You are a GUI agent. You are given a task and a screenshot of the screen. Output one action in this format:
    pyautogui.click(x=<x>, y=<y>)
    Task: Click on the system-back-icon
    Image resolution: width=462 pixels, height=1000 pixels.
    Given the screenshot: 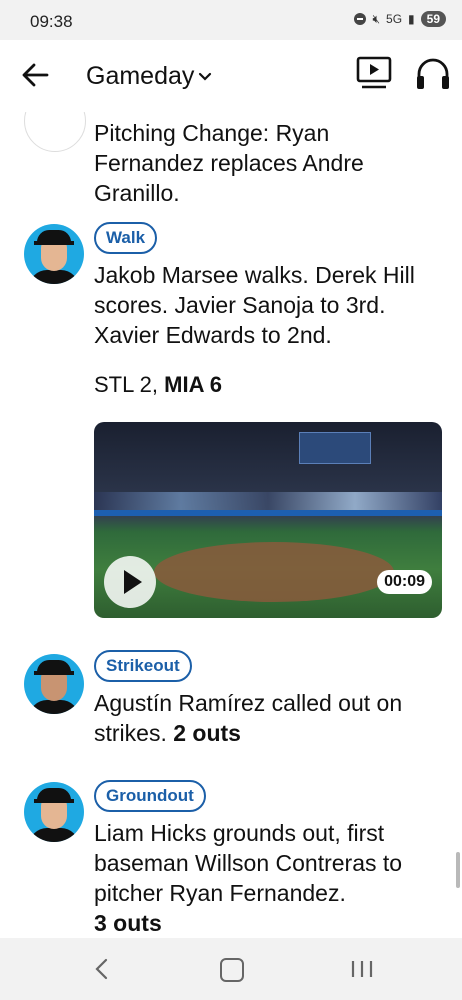 What is the action you would take?
    pyautogui.click(x=102, y=969)
    